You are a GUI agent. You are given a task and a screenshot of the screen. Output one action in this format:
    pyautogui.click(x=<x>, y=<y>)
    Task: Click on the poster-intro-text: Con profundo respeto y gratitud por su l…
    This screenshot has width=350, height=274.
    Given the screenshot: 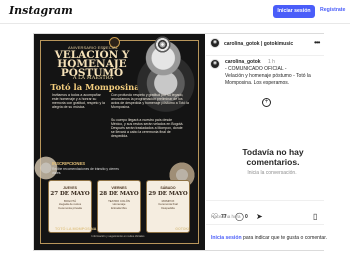 What is the action you would take?
    pyautogui.click(x=150, y=101)
    